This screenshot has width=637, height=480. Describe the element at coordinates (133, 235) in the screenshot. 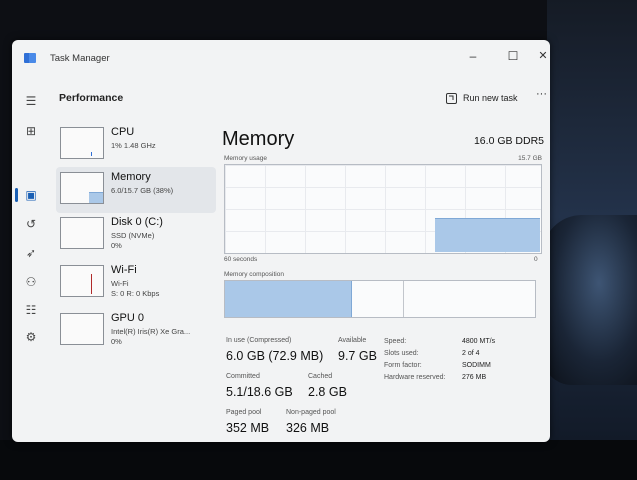

I see `resource-detail: SSD (NVMe)` at that location.